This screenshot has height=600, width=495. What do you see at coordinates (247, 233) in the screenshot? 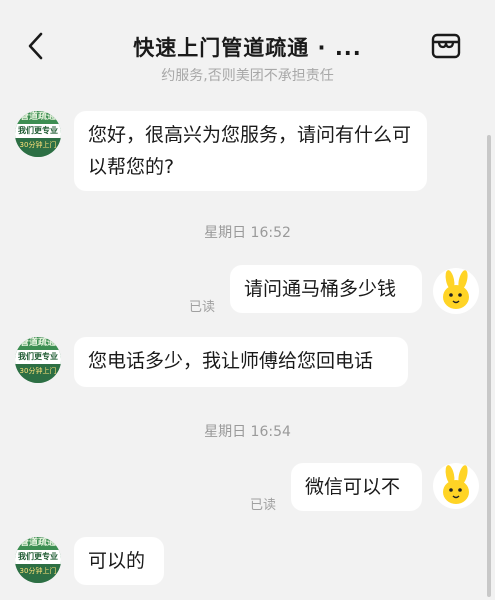
I see `timestamp: 星期日 16:52` at bounding box center [247, 233].